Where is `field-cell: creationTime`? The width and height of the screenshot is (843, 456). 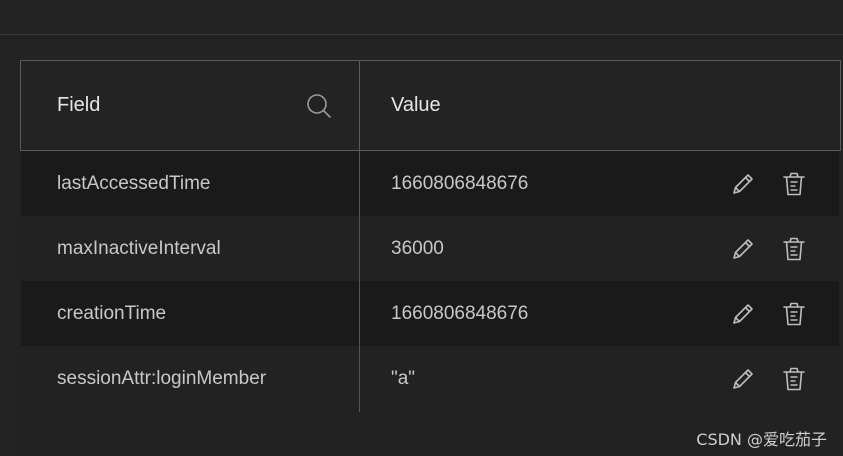 field-cell: creationTime is located at coordinates (112, 313).